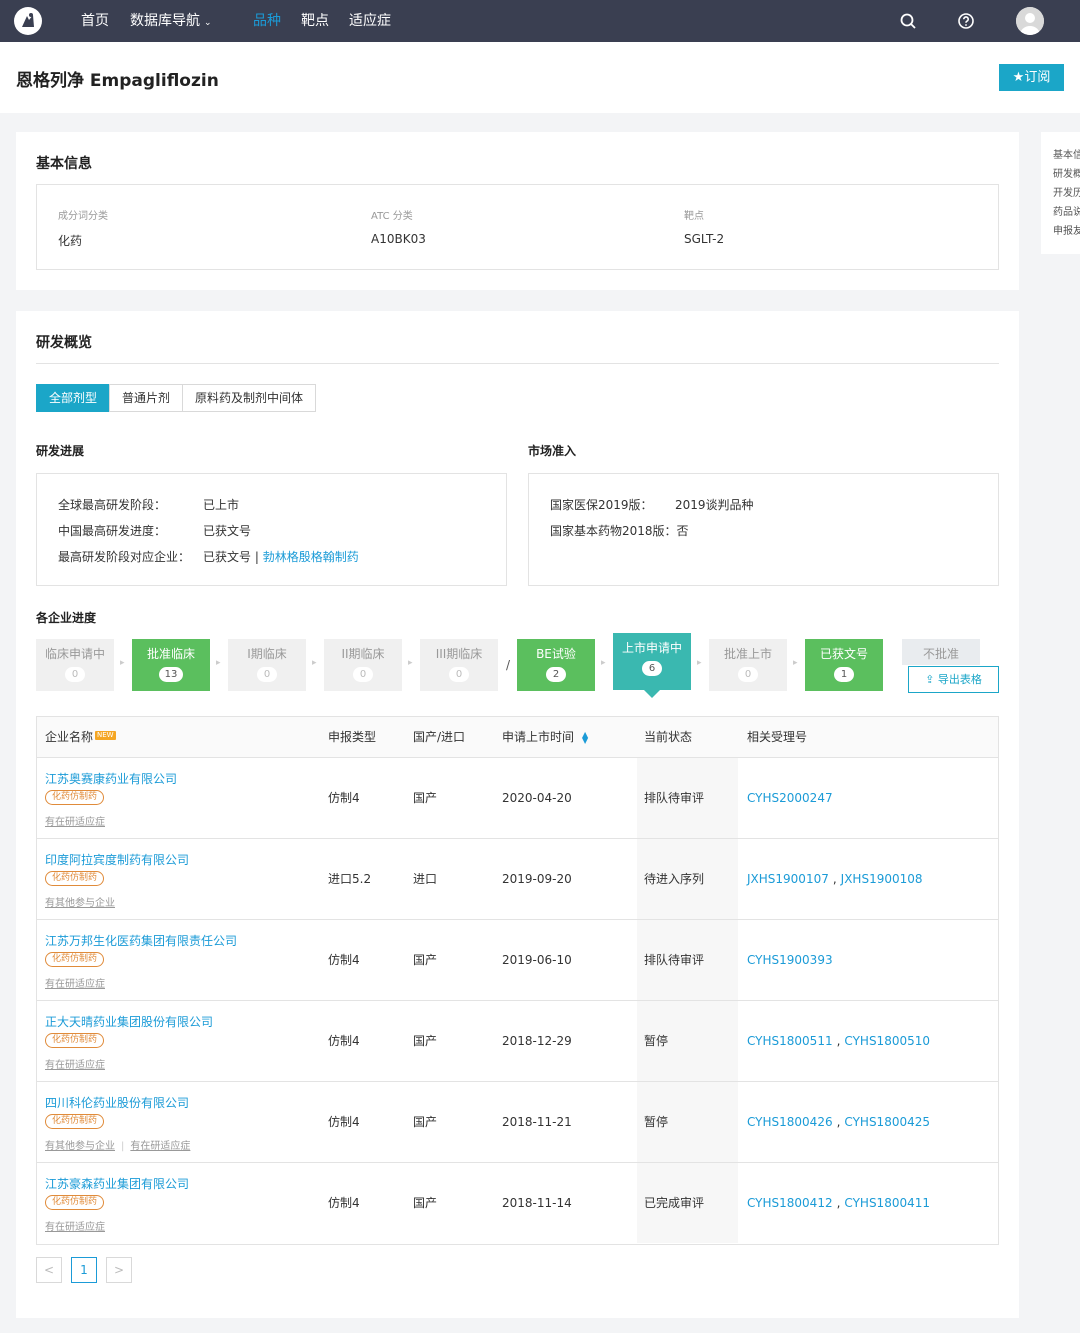 This screenshot has width=1080, height=1333. I want to click on stage-phase-1: I期临床 0, so click(267, 665).